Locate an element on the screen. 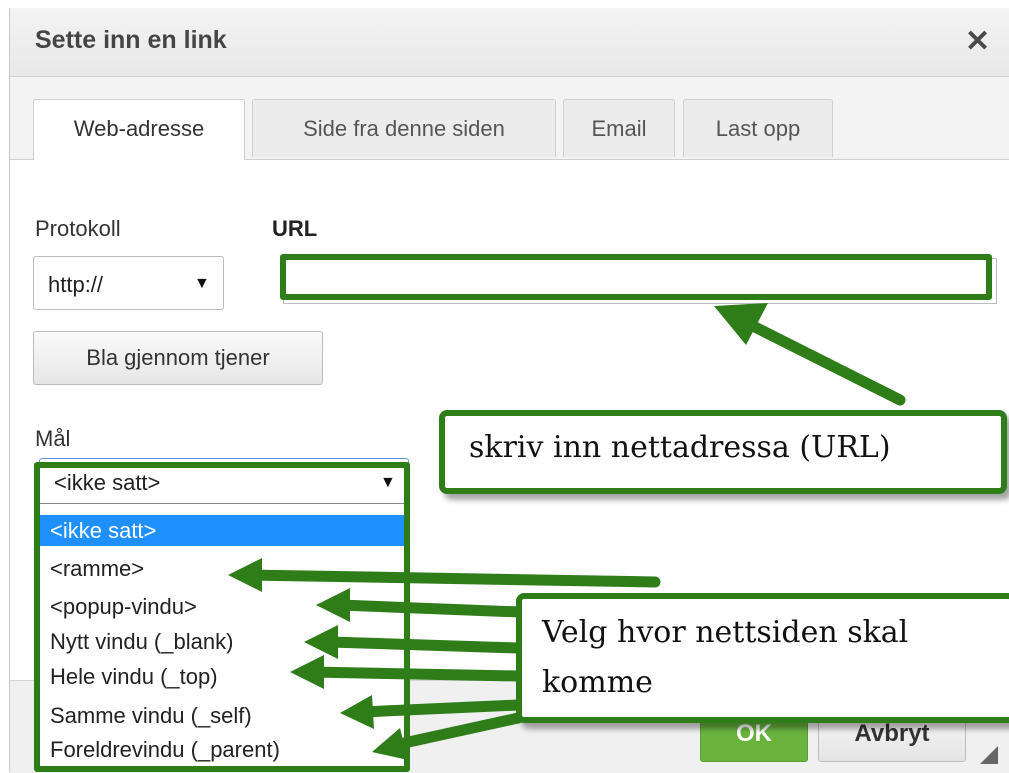 This screenshot has width=1009, height=773. resize-handle-icon is located at coordinates (989, 755).